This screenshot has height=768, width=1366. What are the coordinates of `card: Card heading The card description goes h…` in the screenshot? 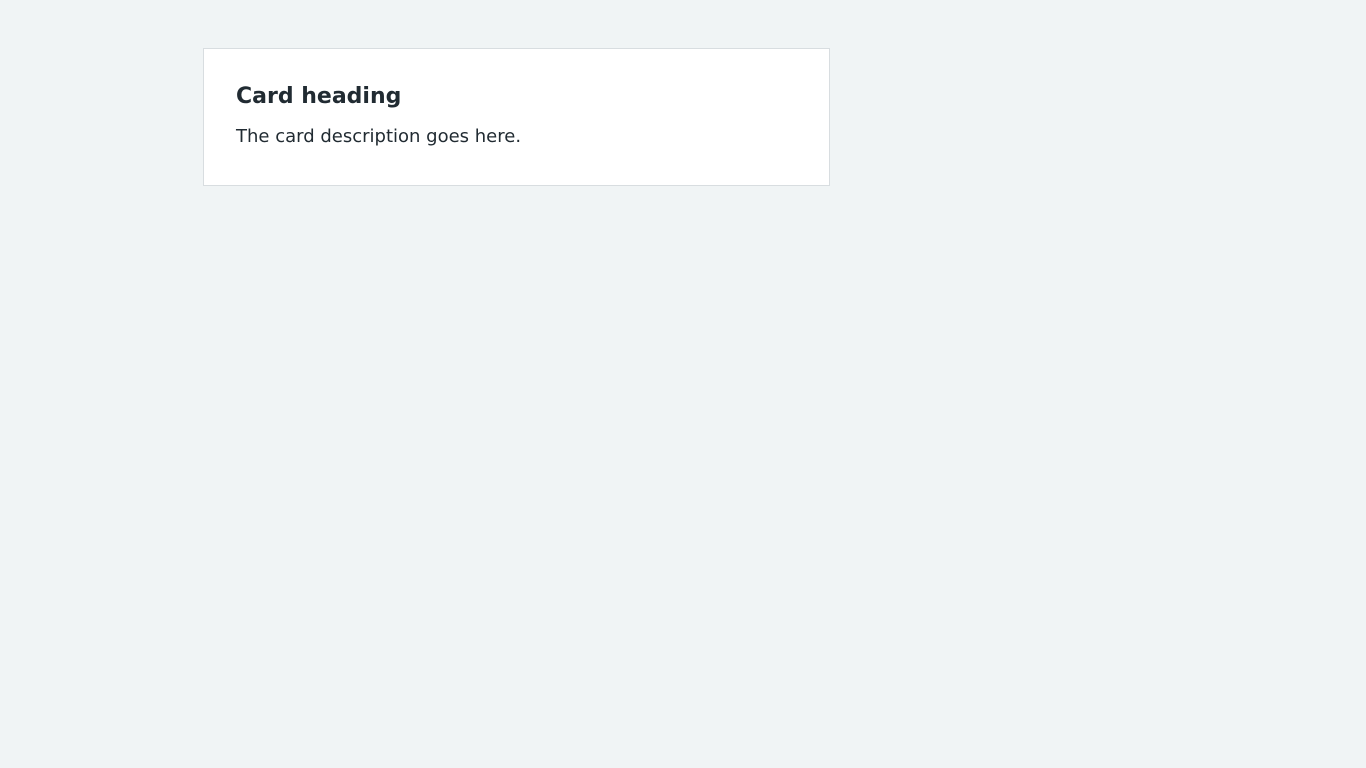 It's located at (516, 117).